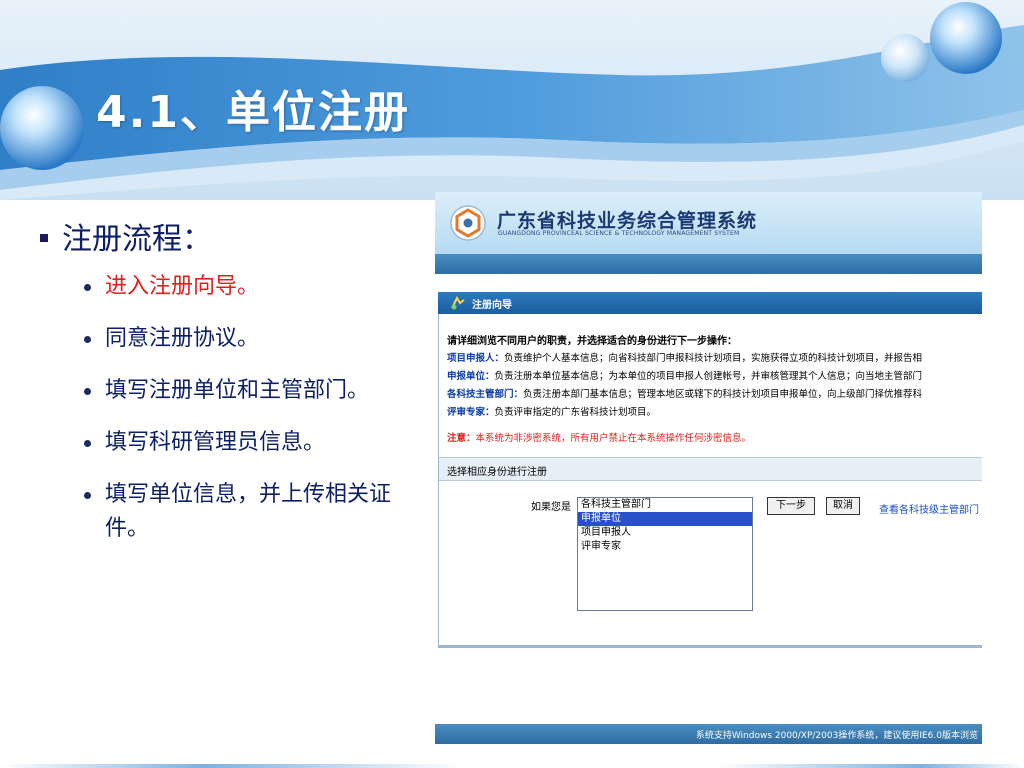 Image resolution: width=1024 pixels, height=768 pixels. What do you see at coordinates (708, 264) in the screenshot?
I see `banner-strip` at bounding box center [708, 264].